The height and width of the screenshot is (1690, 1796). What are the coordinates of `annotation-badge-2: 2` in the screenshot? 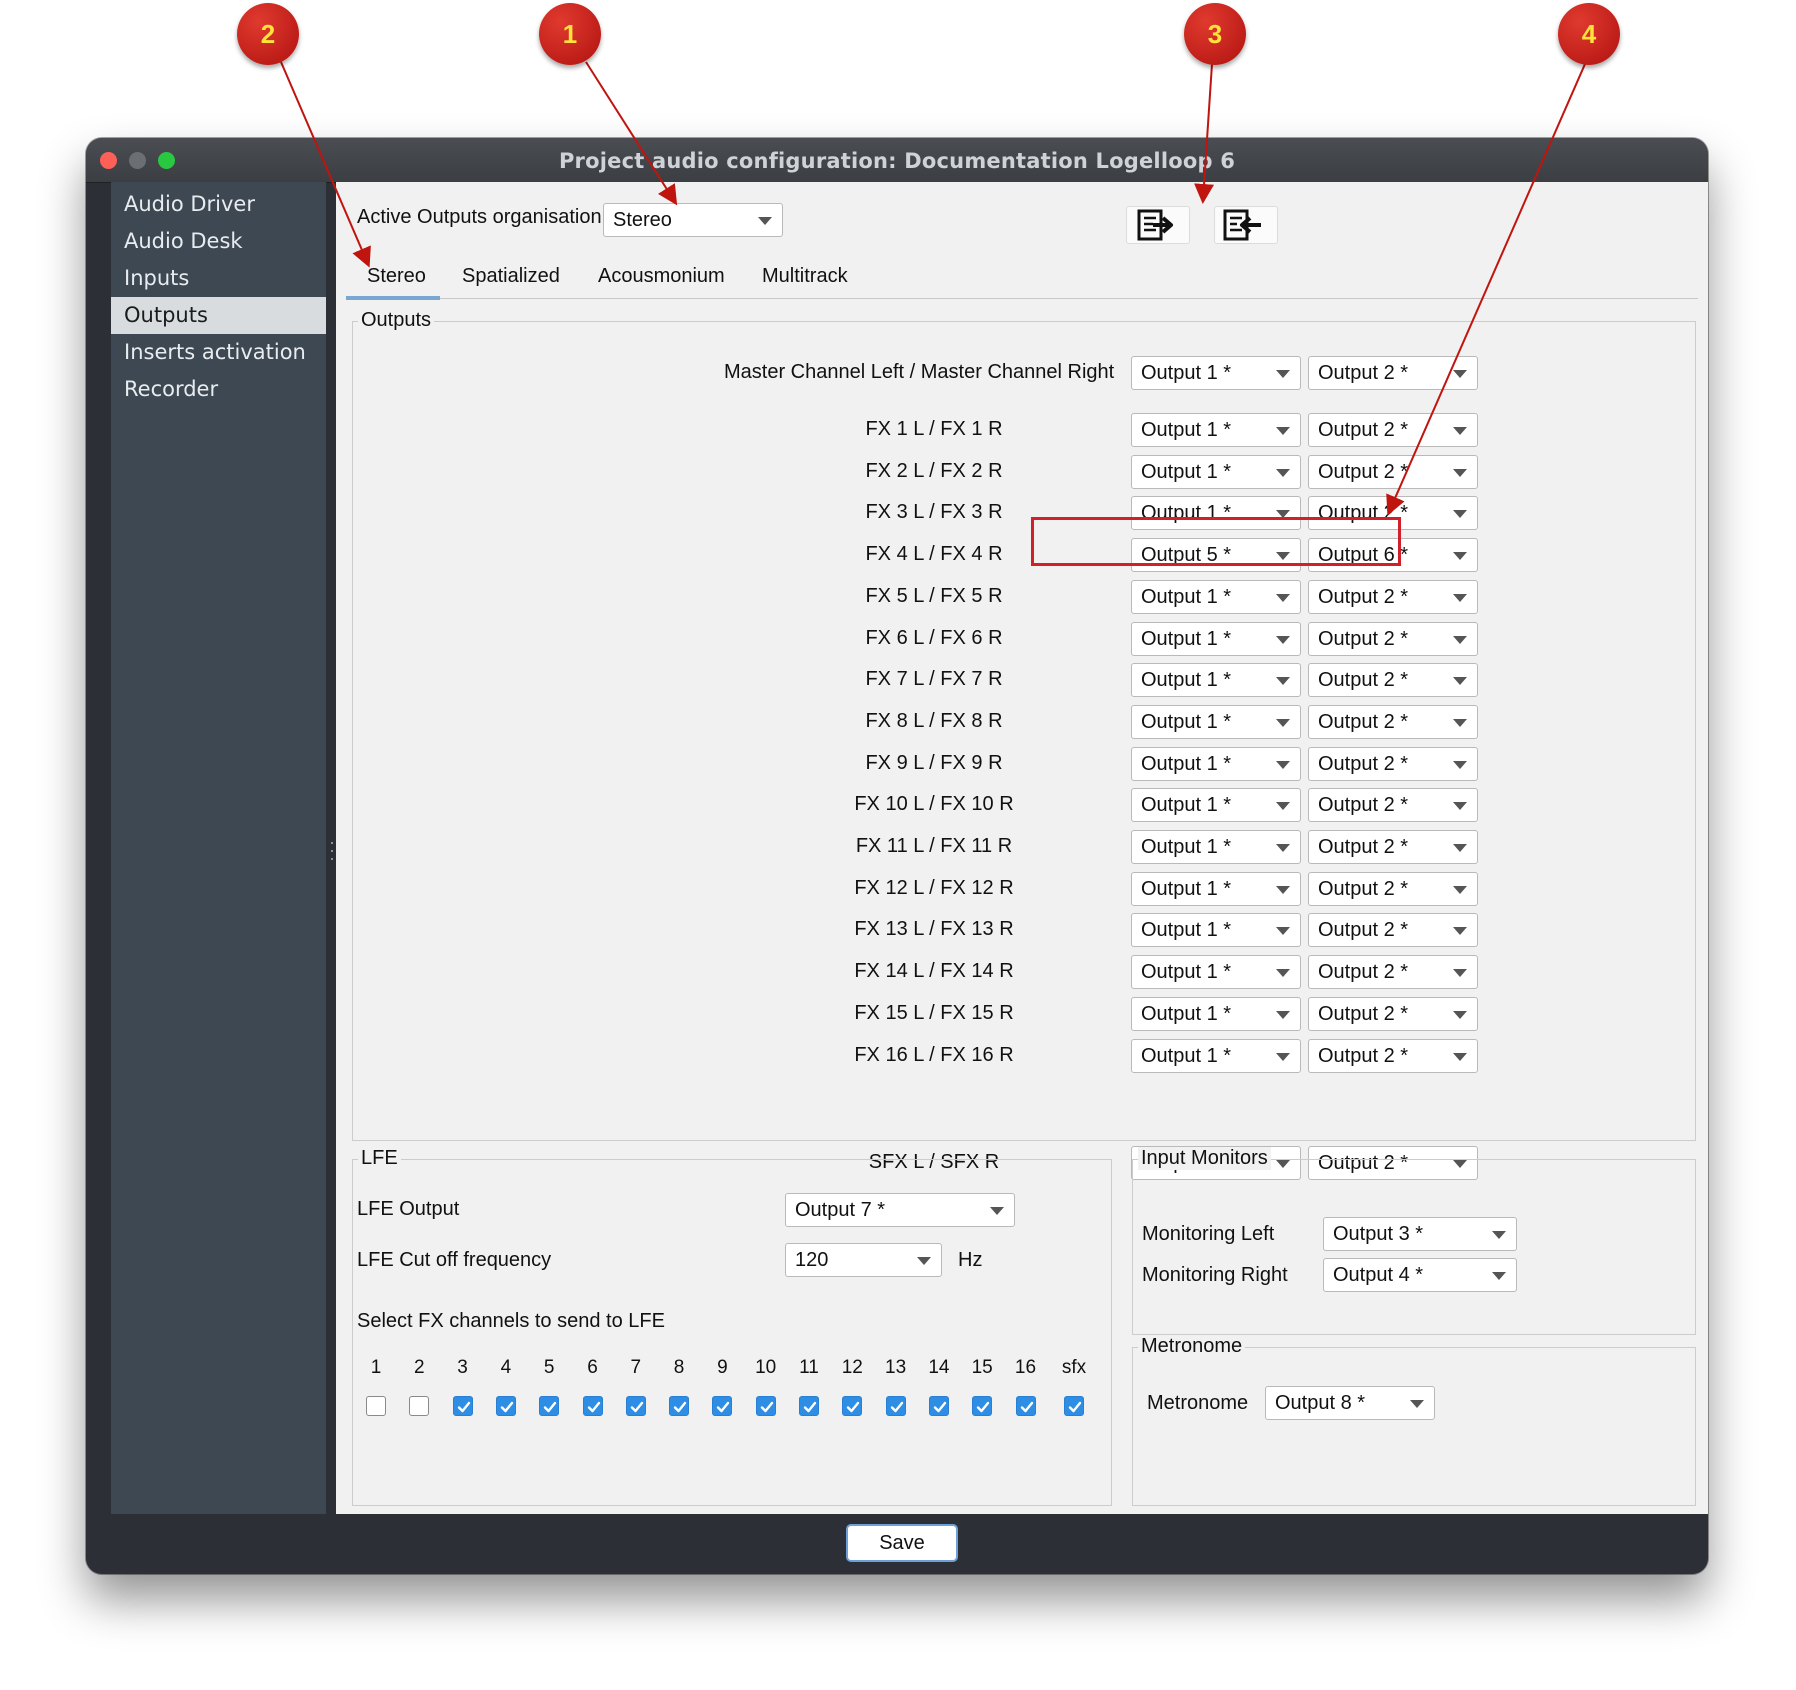 It's located at (268, 34).